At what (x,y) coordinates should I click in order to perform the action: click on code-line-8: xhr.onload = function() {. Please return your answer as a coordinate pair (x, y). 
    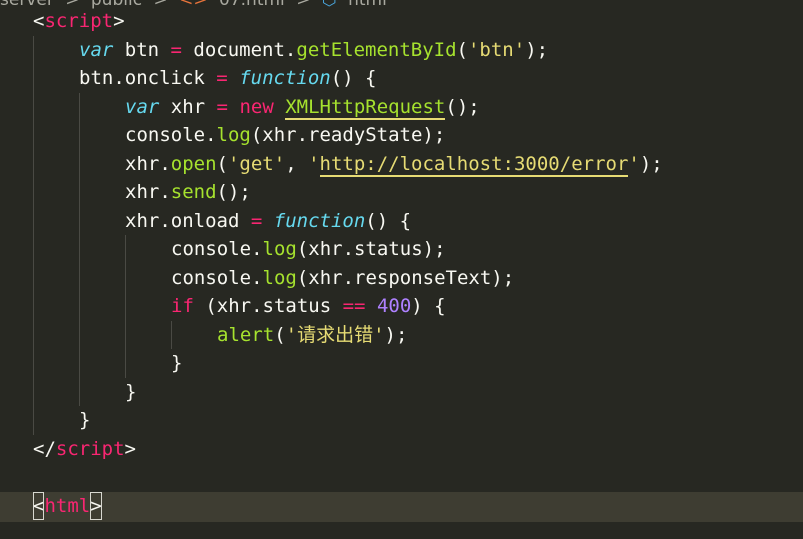
    Looking at the image, I should click on (348, 220).